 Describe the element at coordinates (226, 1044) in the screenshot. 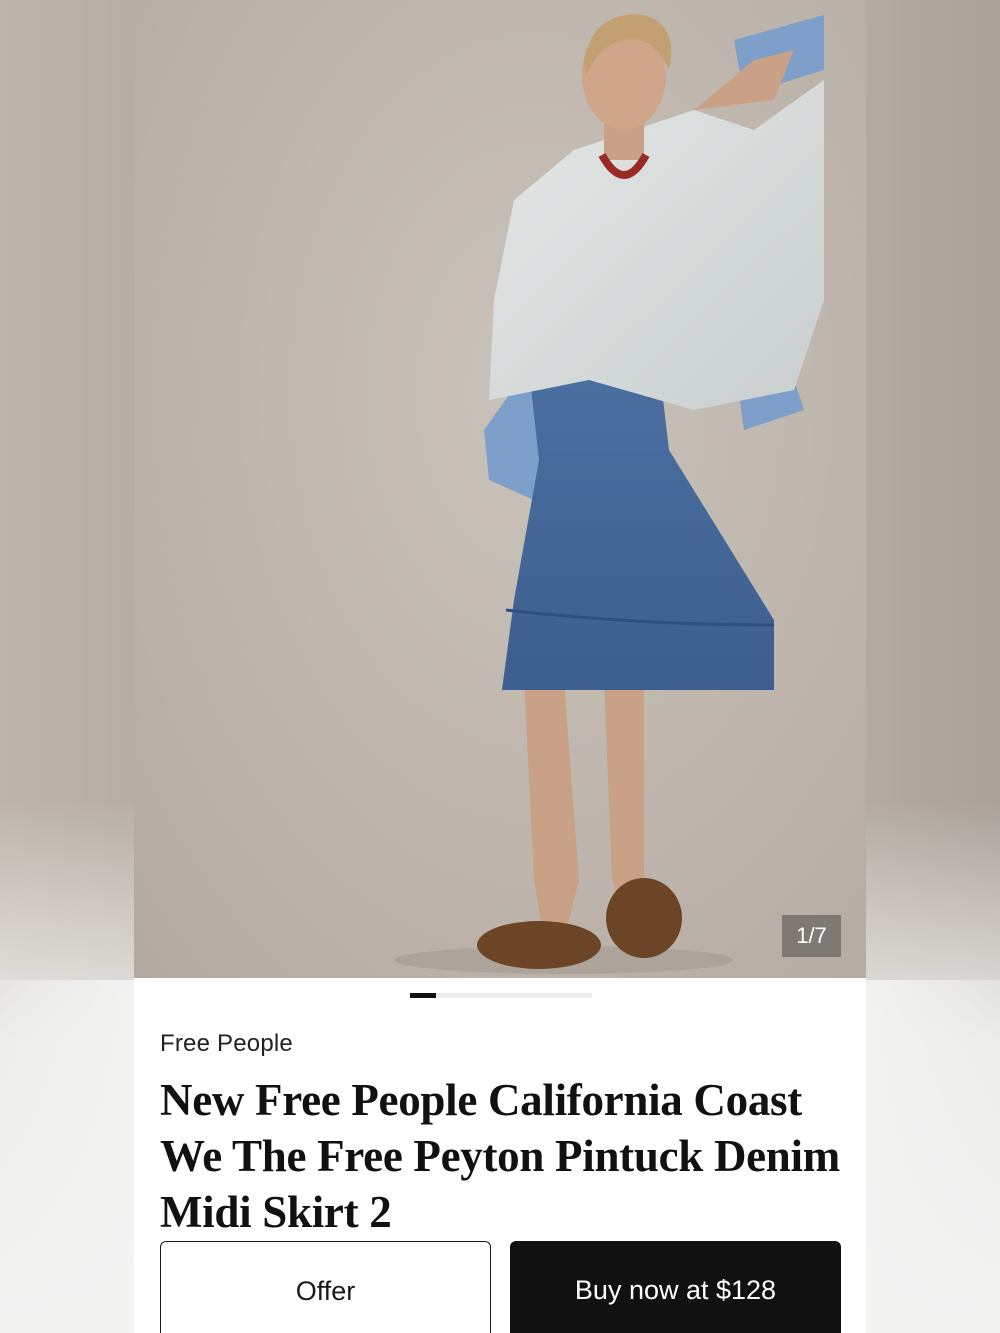

I see `brand-name: Free People` at that location.